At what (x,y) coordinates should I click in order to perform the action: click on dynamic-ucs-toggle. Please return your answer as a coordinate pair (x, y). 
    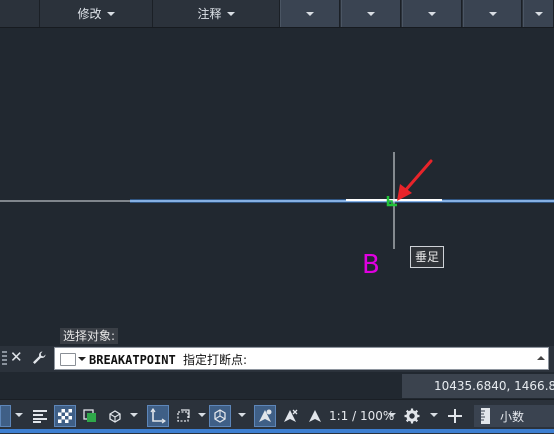
    Looking at the image, I should click on (158, 416).